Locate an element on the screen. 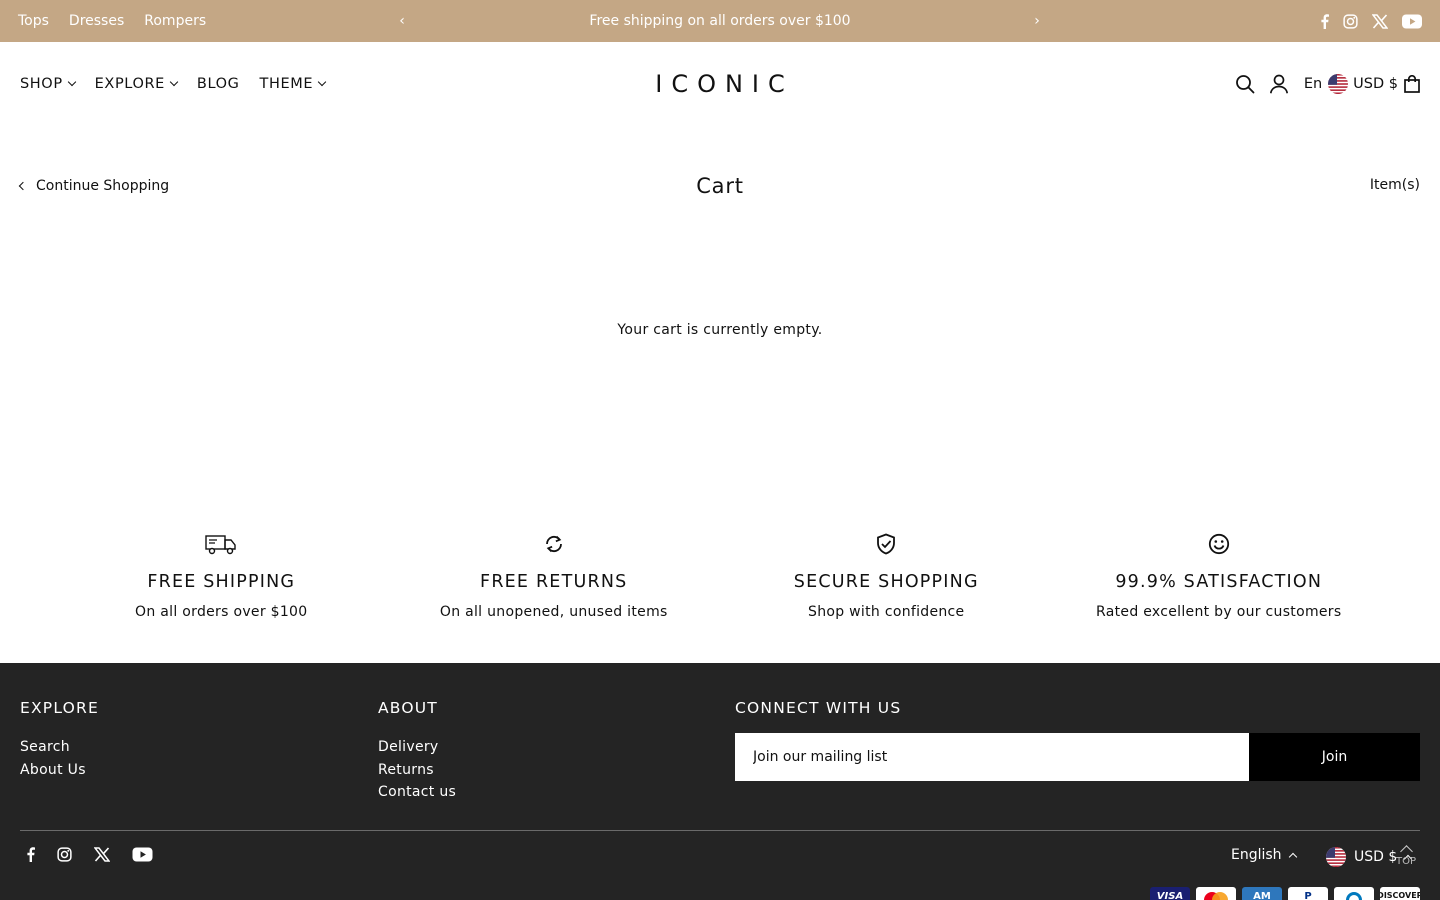 Image resolution: width=1440 pixels, height=900 pixels. announcement-text: Free shipping on all orders over $100 is located at coordinates (720, 21).